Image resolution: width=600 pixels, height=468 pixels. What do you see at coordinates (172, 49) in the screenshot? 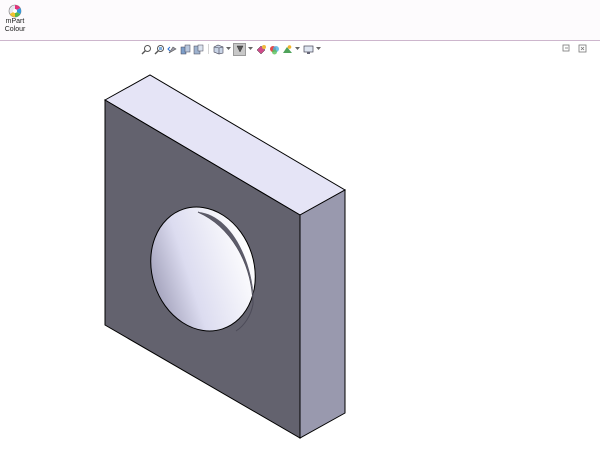
I see `previous-view-icon` at bounding box center [172, 49].